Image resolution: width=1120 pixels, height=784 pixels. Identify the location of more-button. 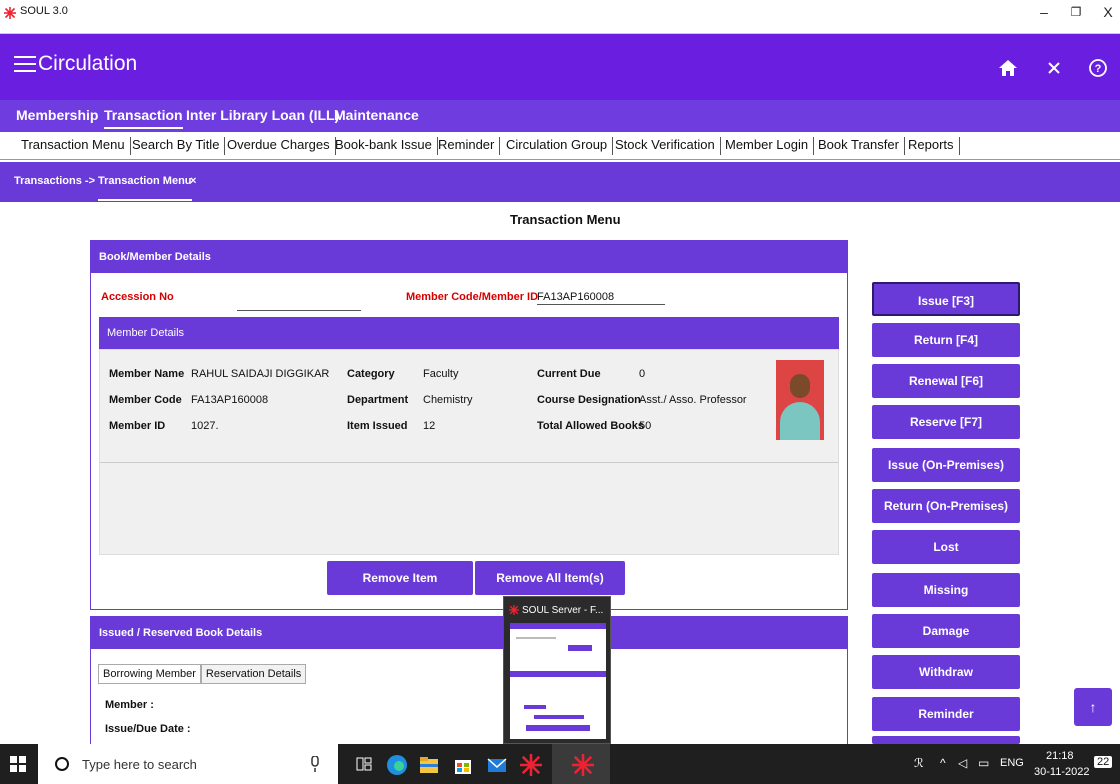
(946, 740).